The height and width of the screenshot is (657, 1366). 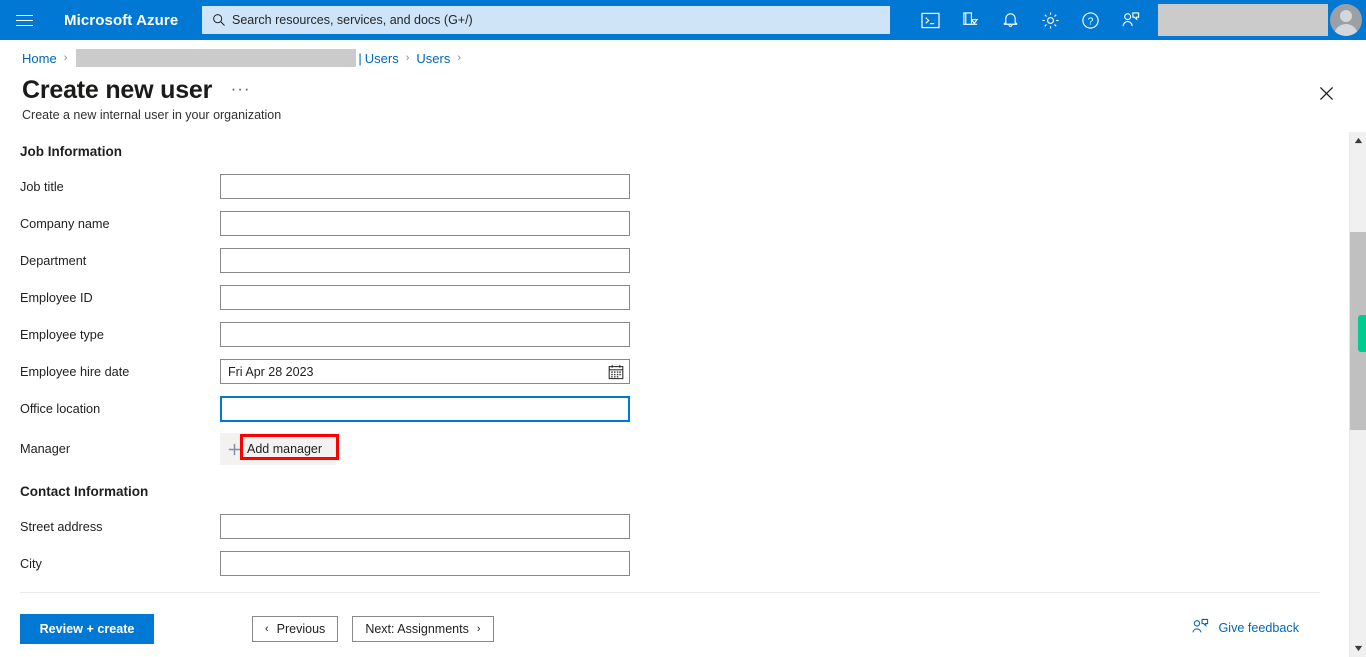 What do you see at coordinates (1362, 333) in the screenshot?
I see `scrollbar-position-marker` at bounding box center [1362, 333].